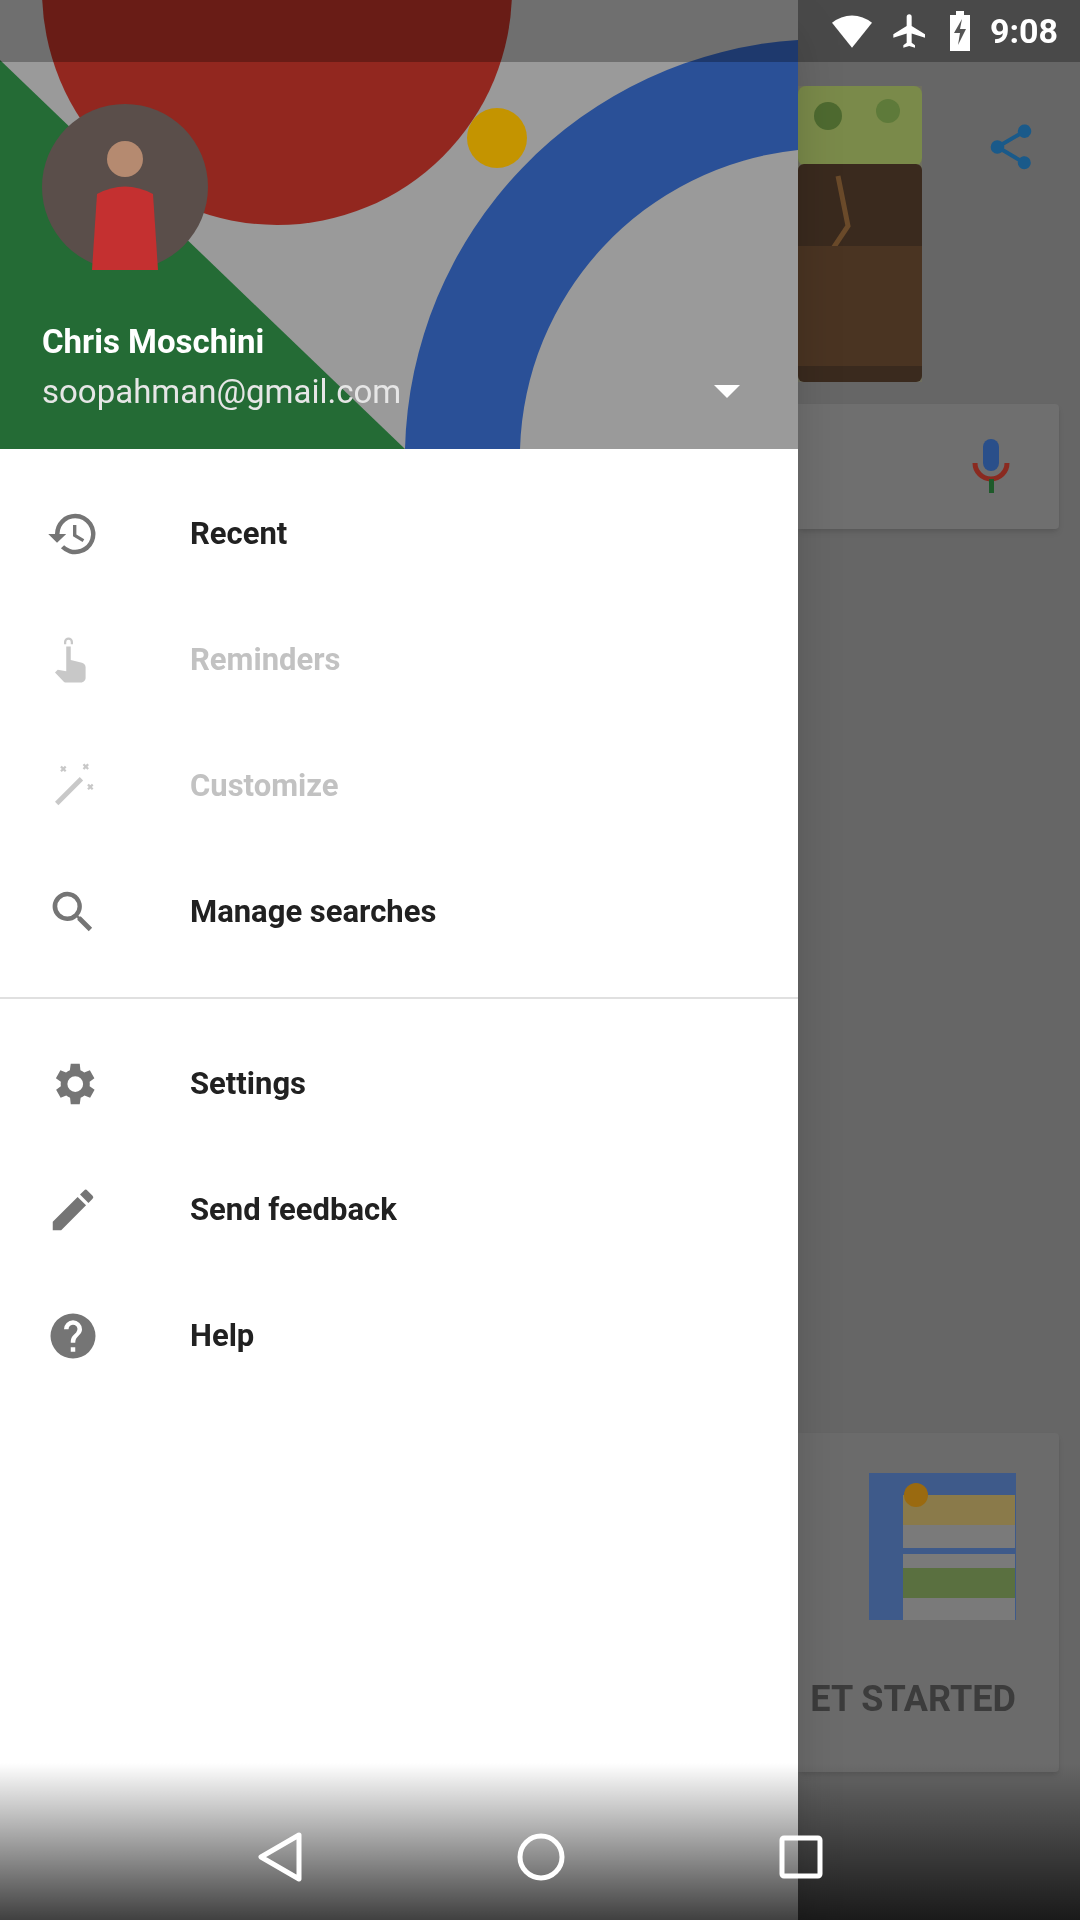 The height and width of the screenshot is (1920, 1080). I want to click on back-icon, so click(279, 1856).